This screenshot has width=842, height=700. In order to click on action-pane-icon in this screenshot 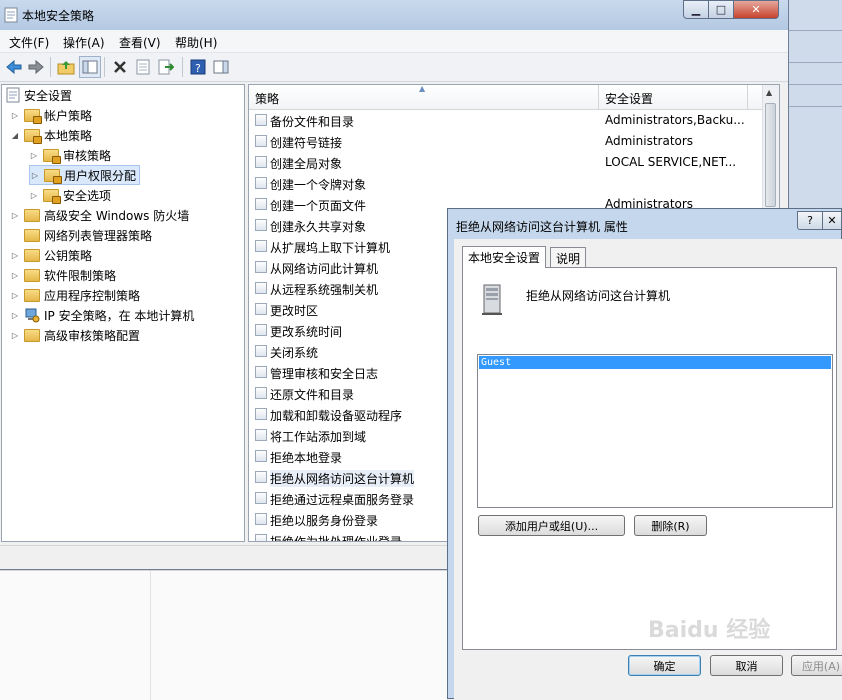, I will do `click(221, 67)`.